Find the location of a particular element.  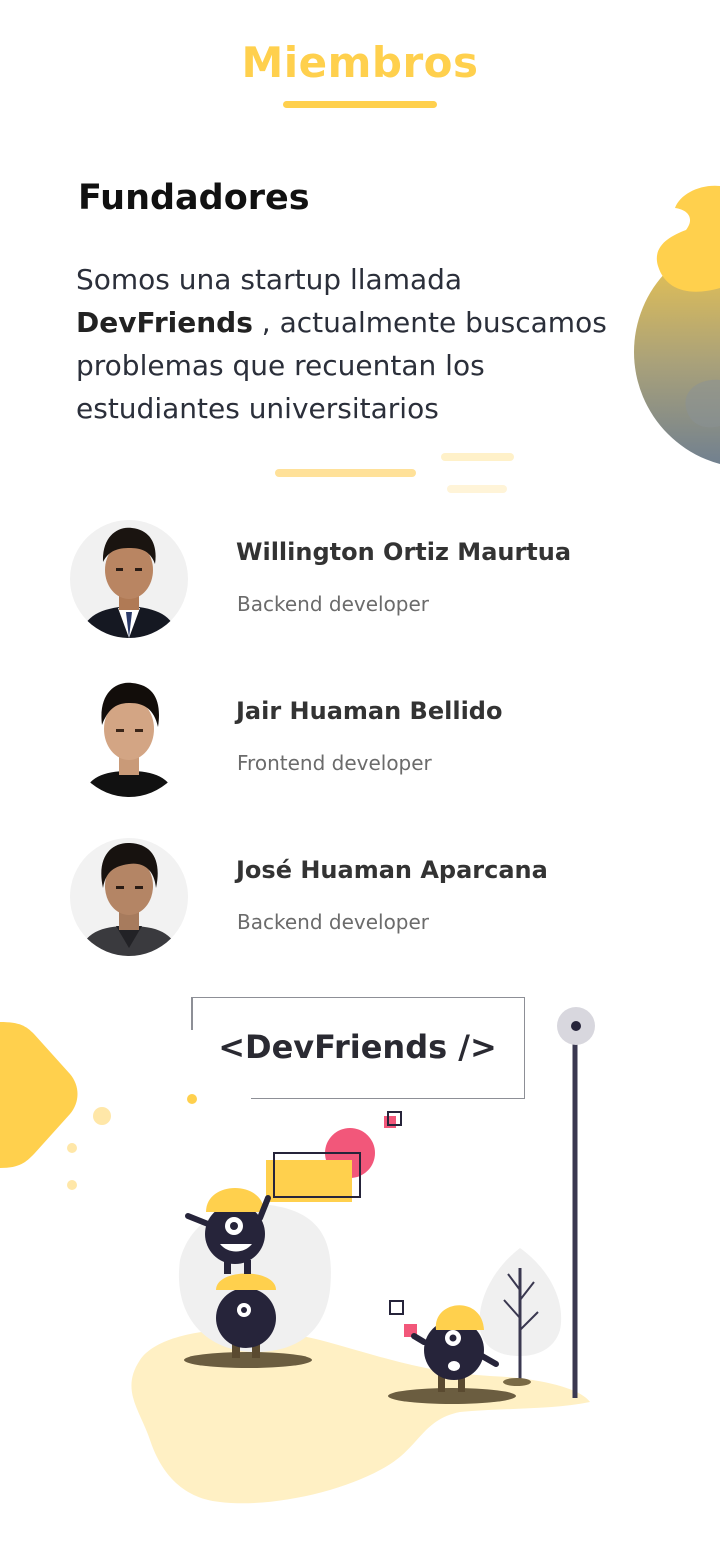

title-underline is located at coordinates (360, 104).